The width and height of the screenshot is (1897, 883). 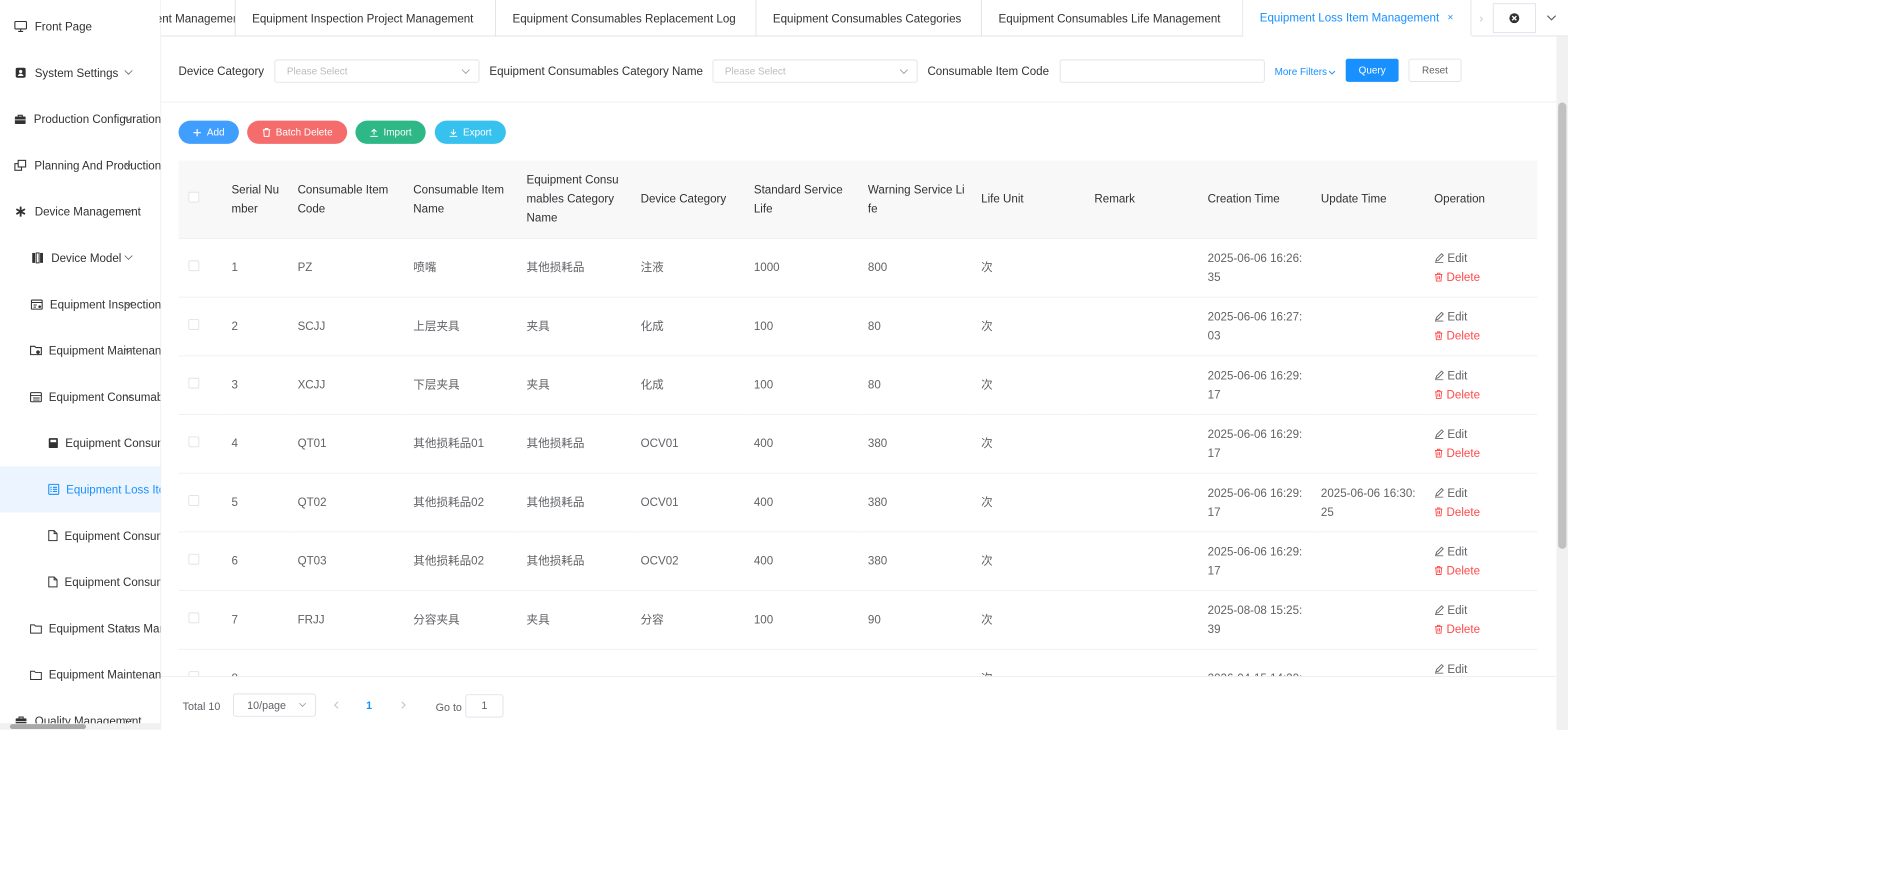 I want to click on sidebar-item-equipment-inspection: Equipment Inspection, so click(x=80, y=304).